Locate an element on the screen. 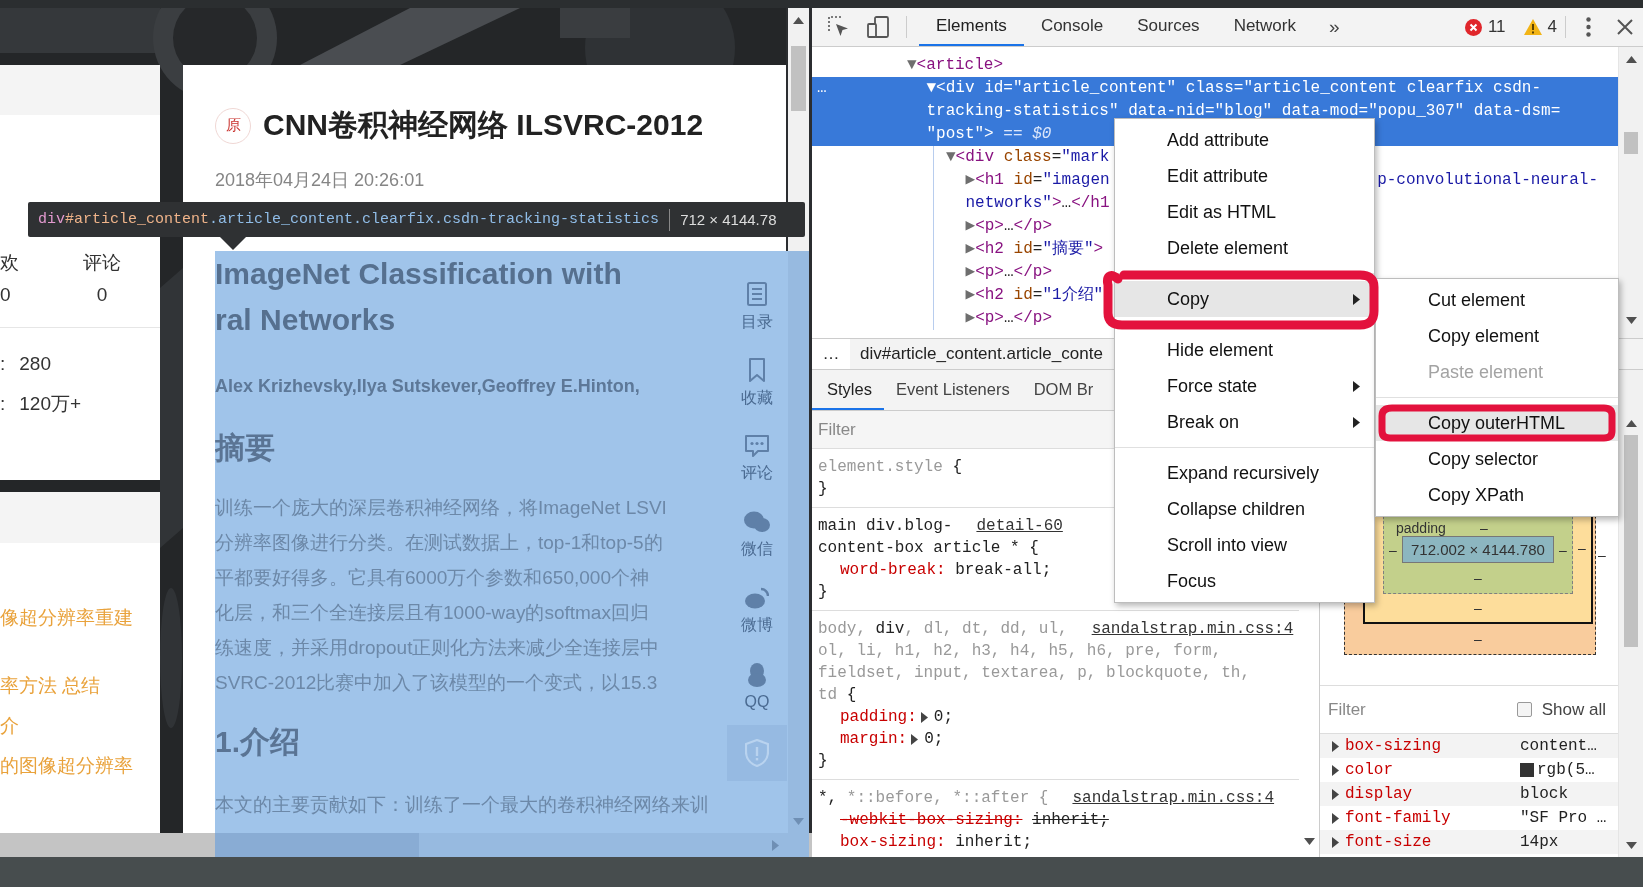  menu-item: Break on is located at coordinates (1244, 422).